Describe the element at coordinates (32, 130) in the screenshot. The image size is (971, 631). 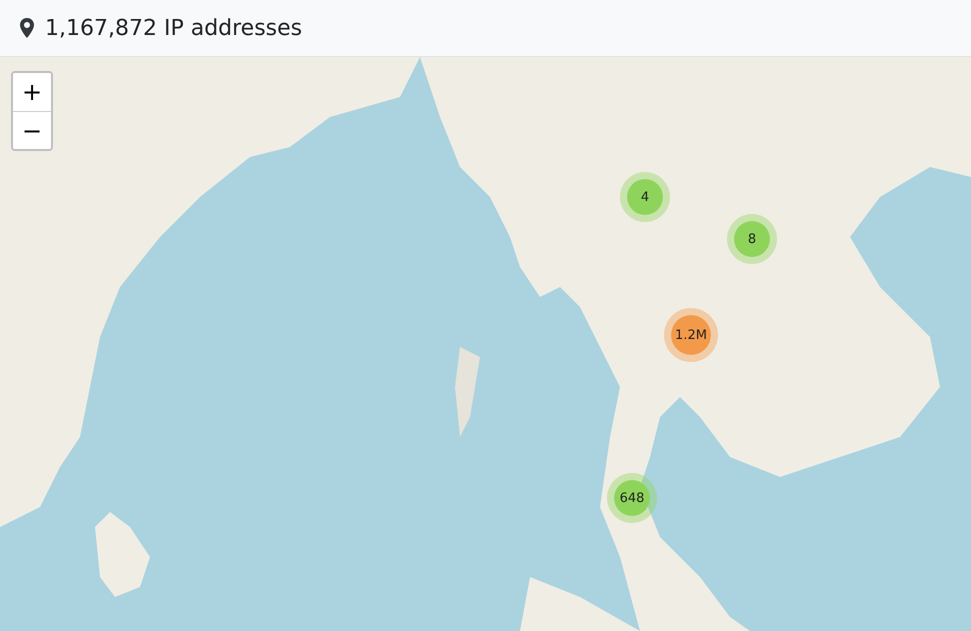
I see `zoom-out-button: −` at that location.